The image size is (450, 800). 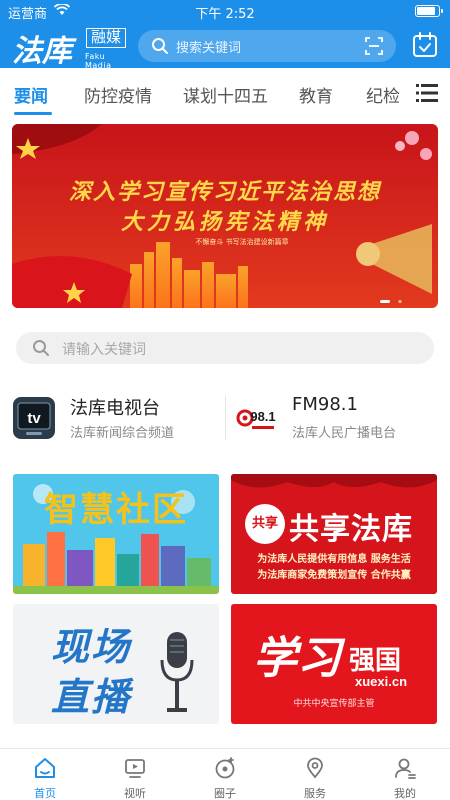 What do you see at coordinates (405, 768) in the screenshot?
I see `user-icon` at bounding box center [405, 768].